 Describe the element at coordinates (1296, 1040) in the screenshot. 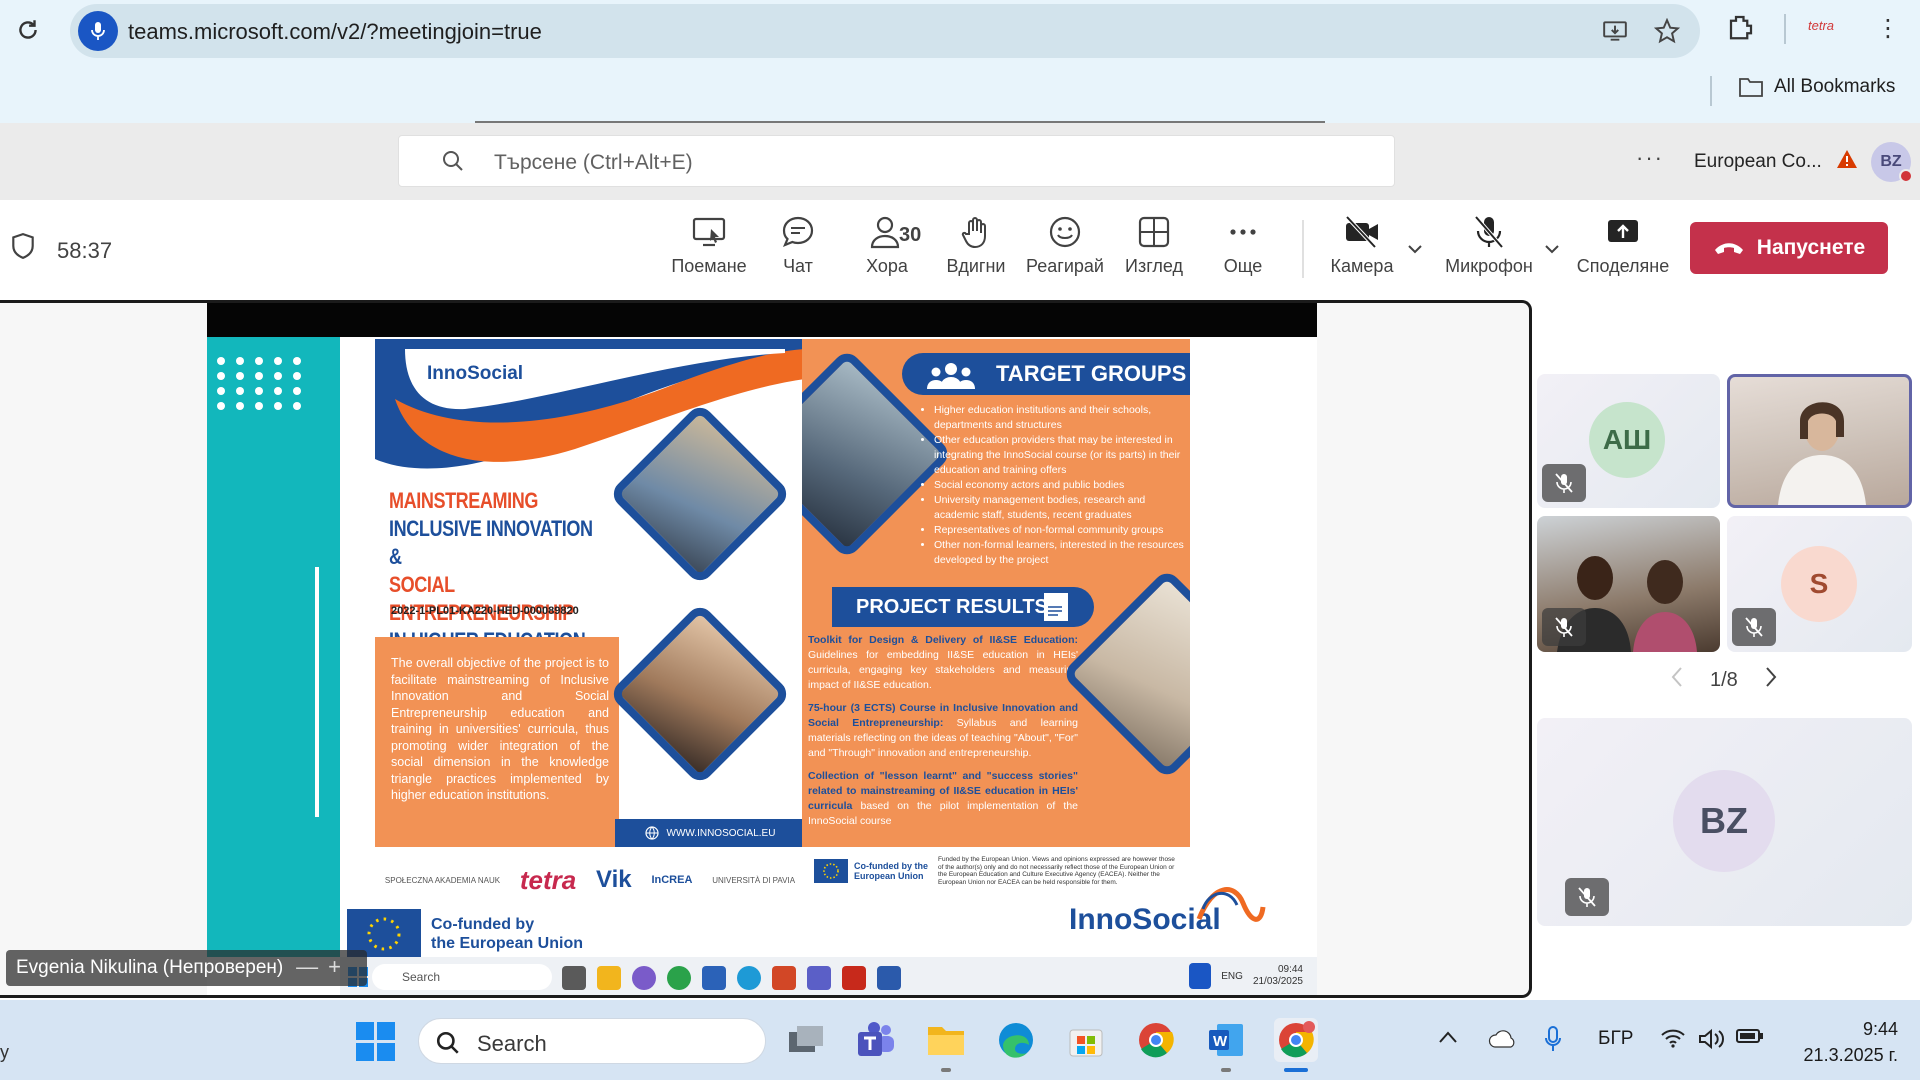

I see `chrome-active-app-icon` at that location.